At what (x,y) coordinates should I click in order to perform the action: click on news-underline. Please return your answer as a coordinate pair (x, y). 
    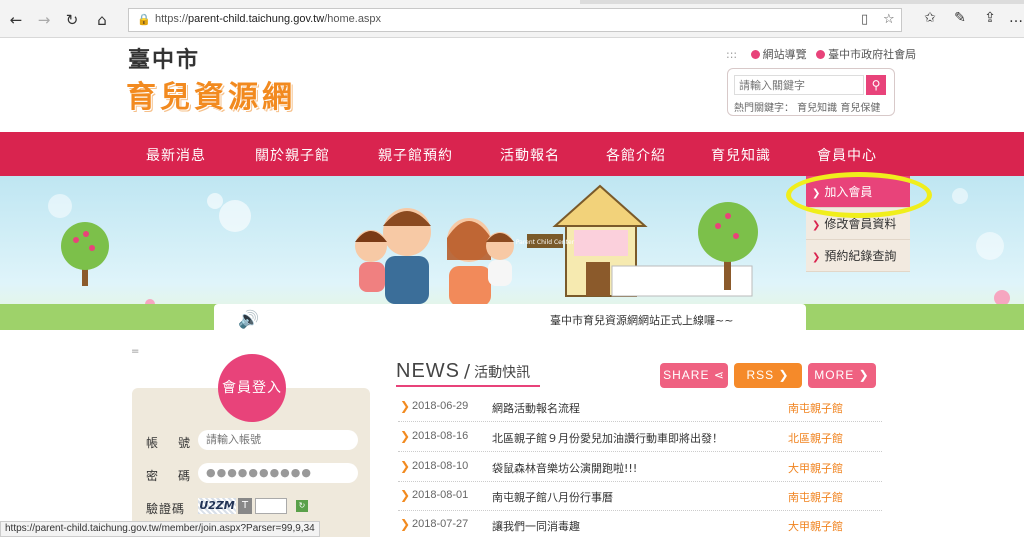
    Looking at the image, I should click on (468, 386).